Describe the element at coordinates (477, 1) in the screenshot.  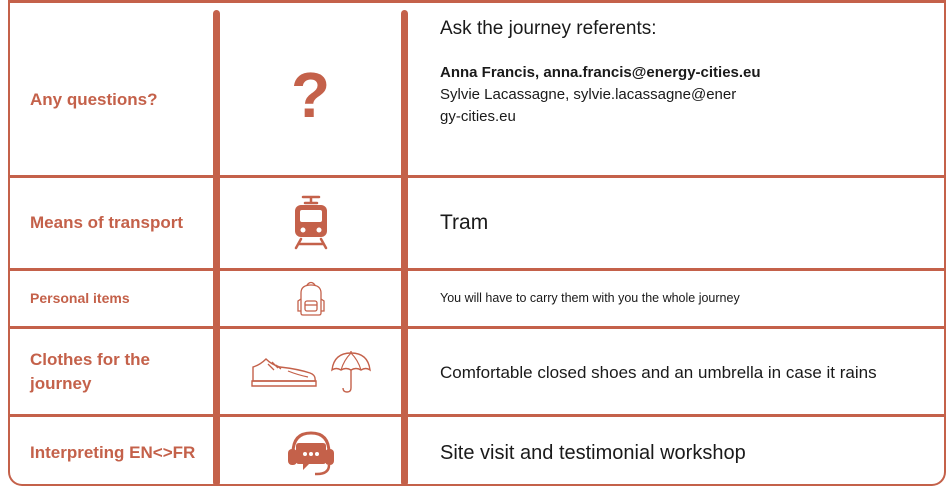
I see `table-top-border` at that location.